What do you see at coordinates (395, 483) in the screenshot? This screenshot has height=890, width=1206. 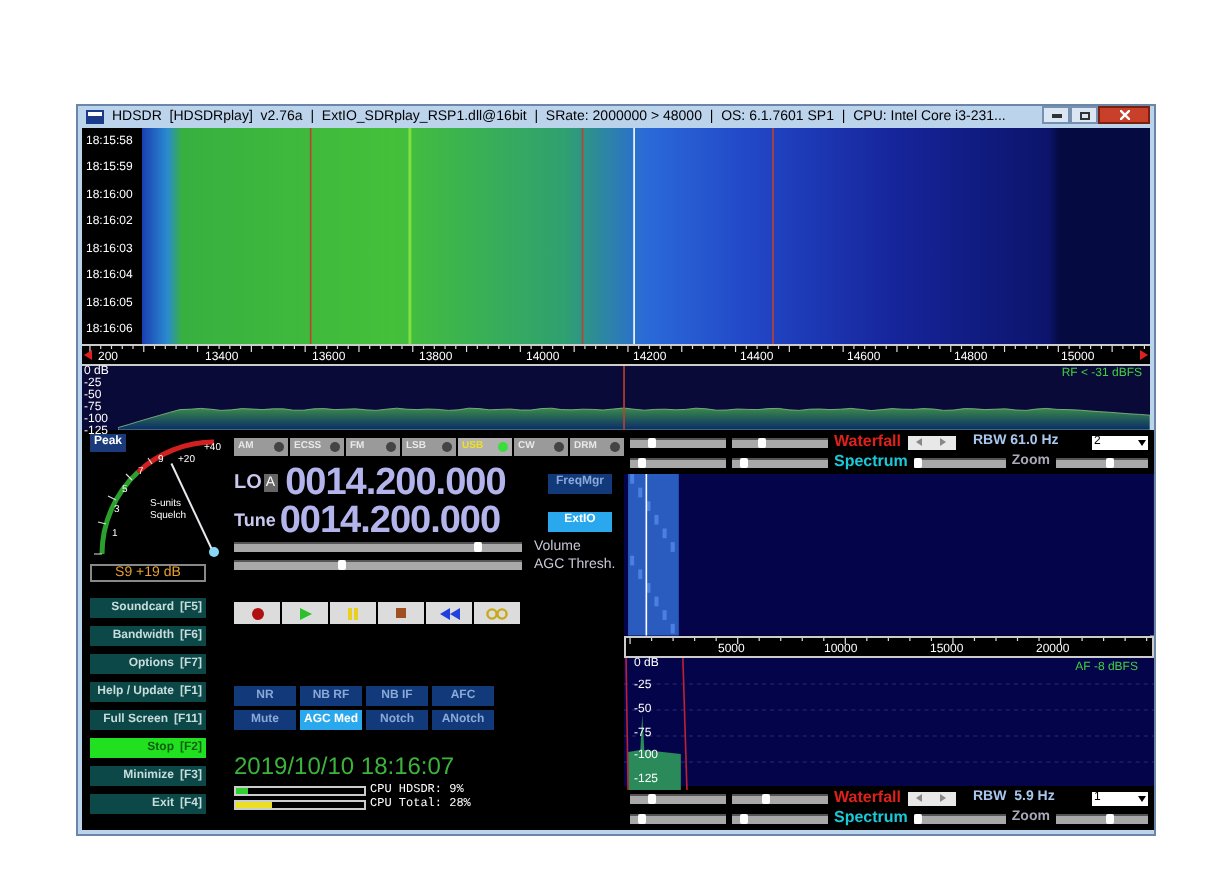 I see `lo-frequency: 0014.200.000` at bounding box center [395, 483].